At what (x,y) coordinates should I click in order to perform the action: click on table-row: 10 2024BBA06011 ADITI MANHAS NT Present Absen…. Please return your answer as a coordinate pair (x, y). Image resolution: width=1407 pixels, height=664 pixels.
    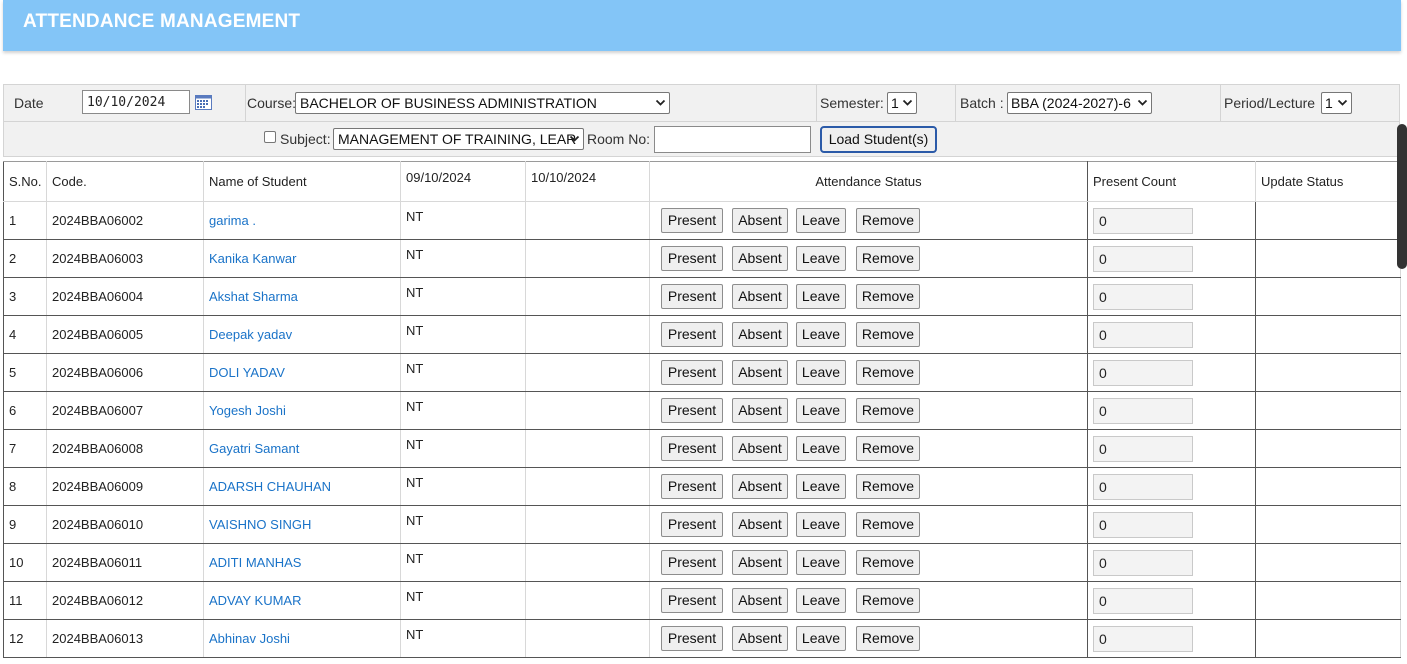
    Looking at the image, I should click on (702, 562).